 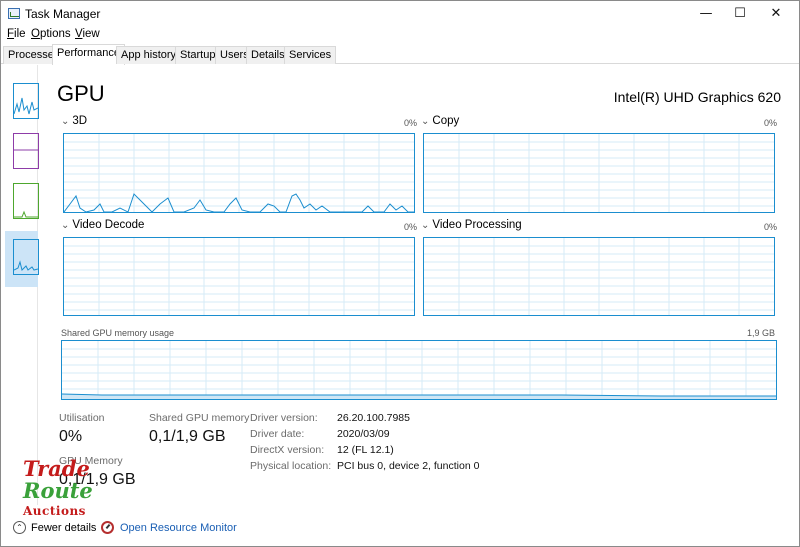 I want to click on graph-video-processing-label: Video Processing, so click(x=477, y=225).